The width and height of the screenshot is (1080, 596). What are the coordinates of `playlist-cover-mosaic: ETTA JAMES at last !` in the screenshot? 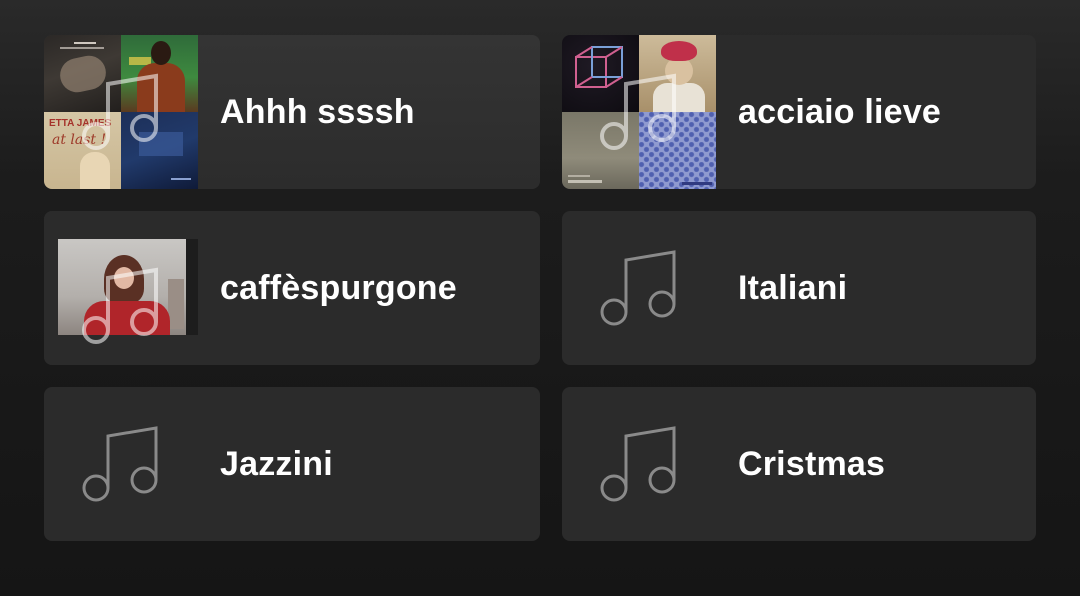 It's located at (121, 112).